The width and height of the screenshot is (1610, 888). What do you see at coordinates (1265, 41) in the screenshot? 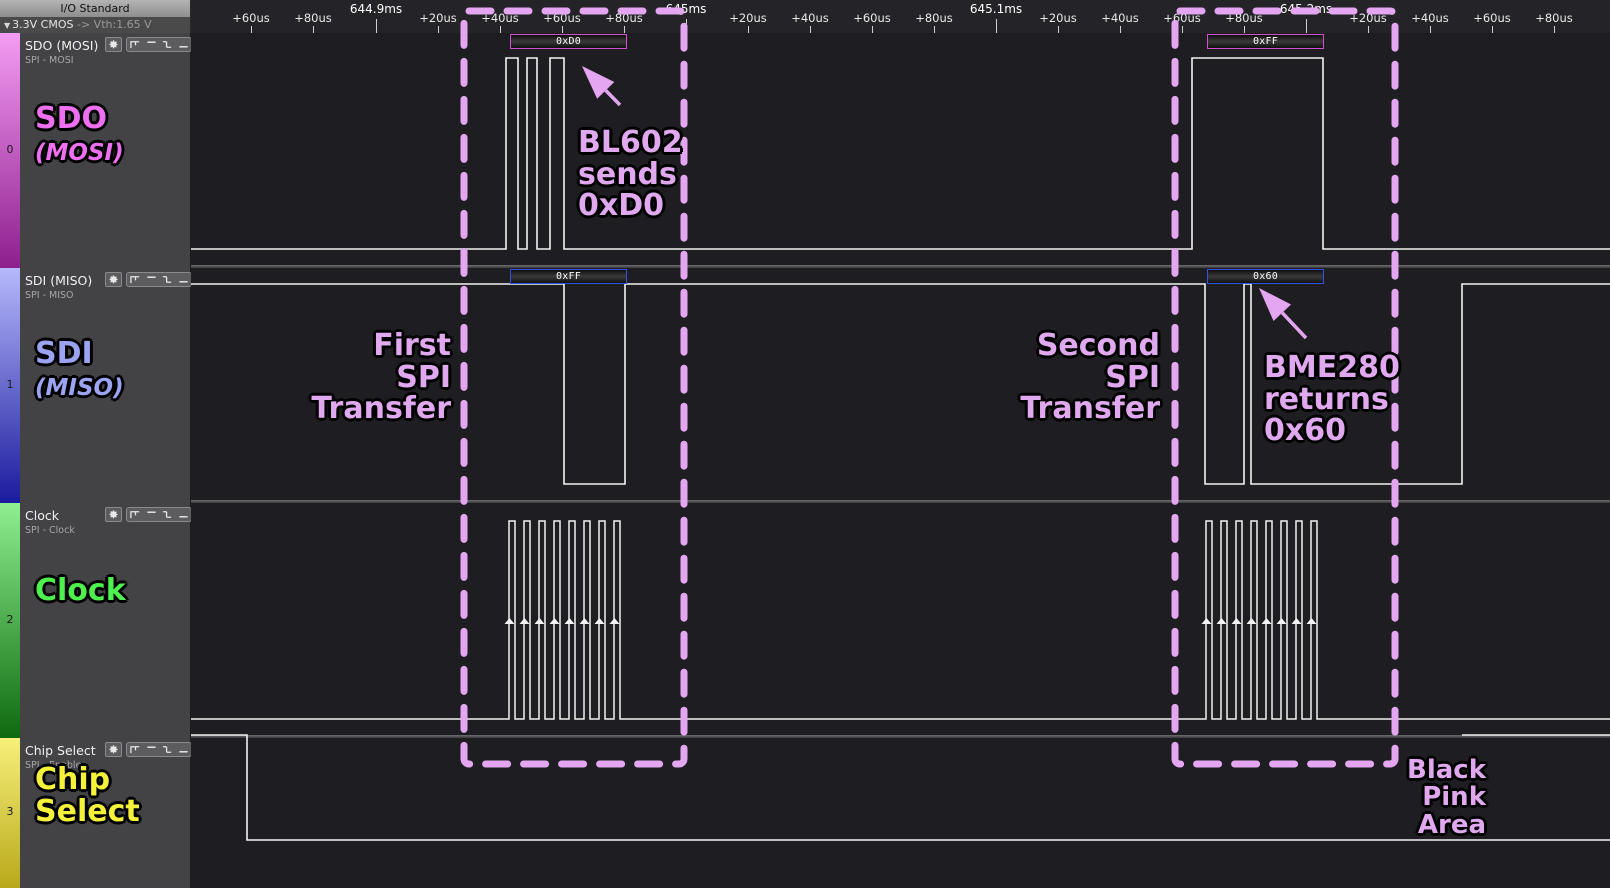
I see `mosi-byte-2: 0xFF` at bounding box center [1265, 41].